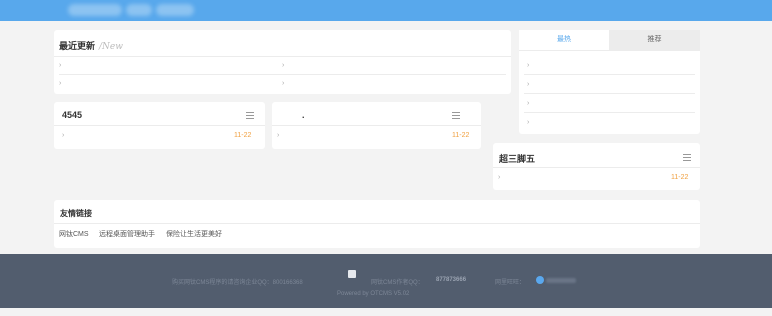  Describe the element at coordinates (561, 280) in the screenshot. I see `wangwang-link` at that location.